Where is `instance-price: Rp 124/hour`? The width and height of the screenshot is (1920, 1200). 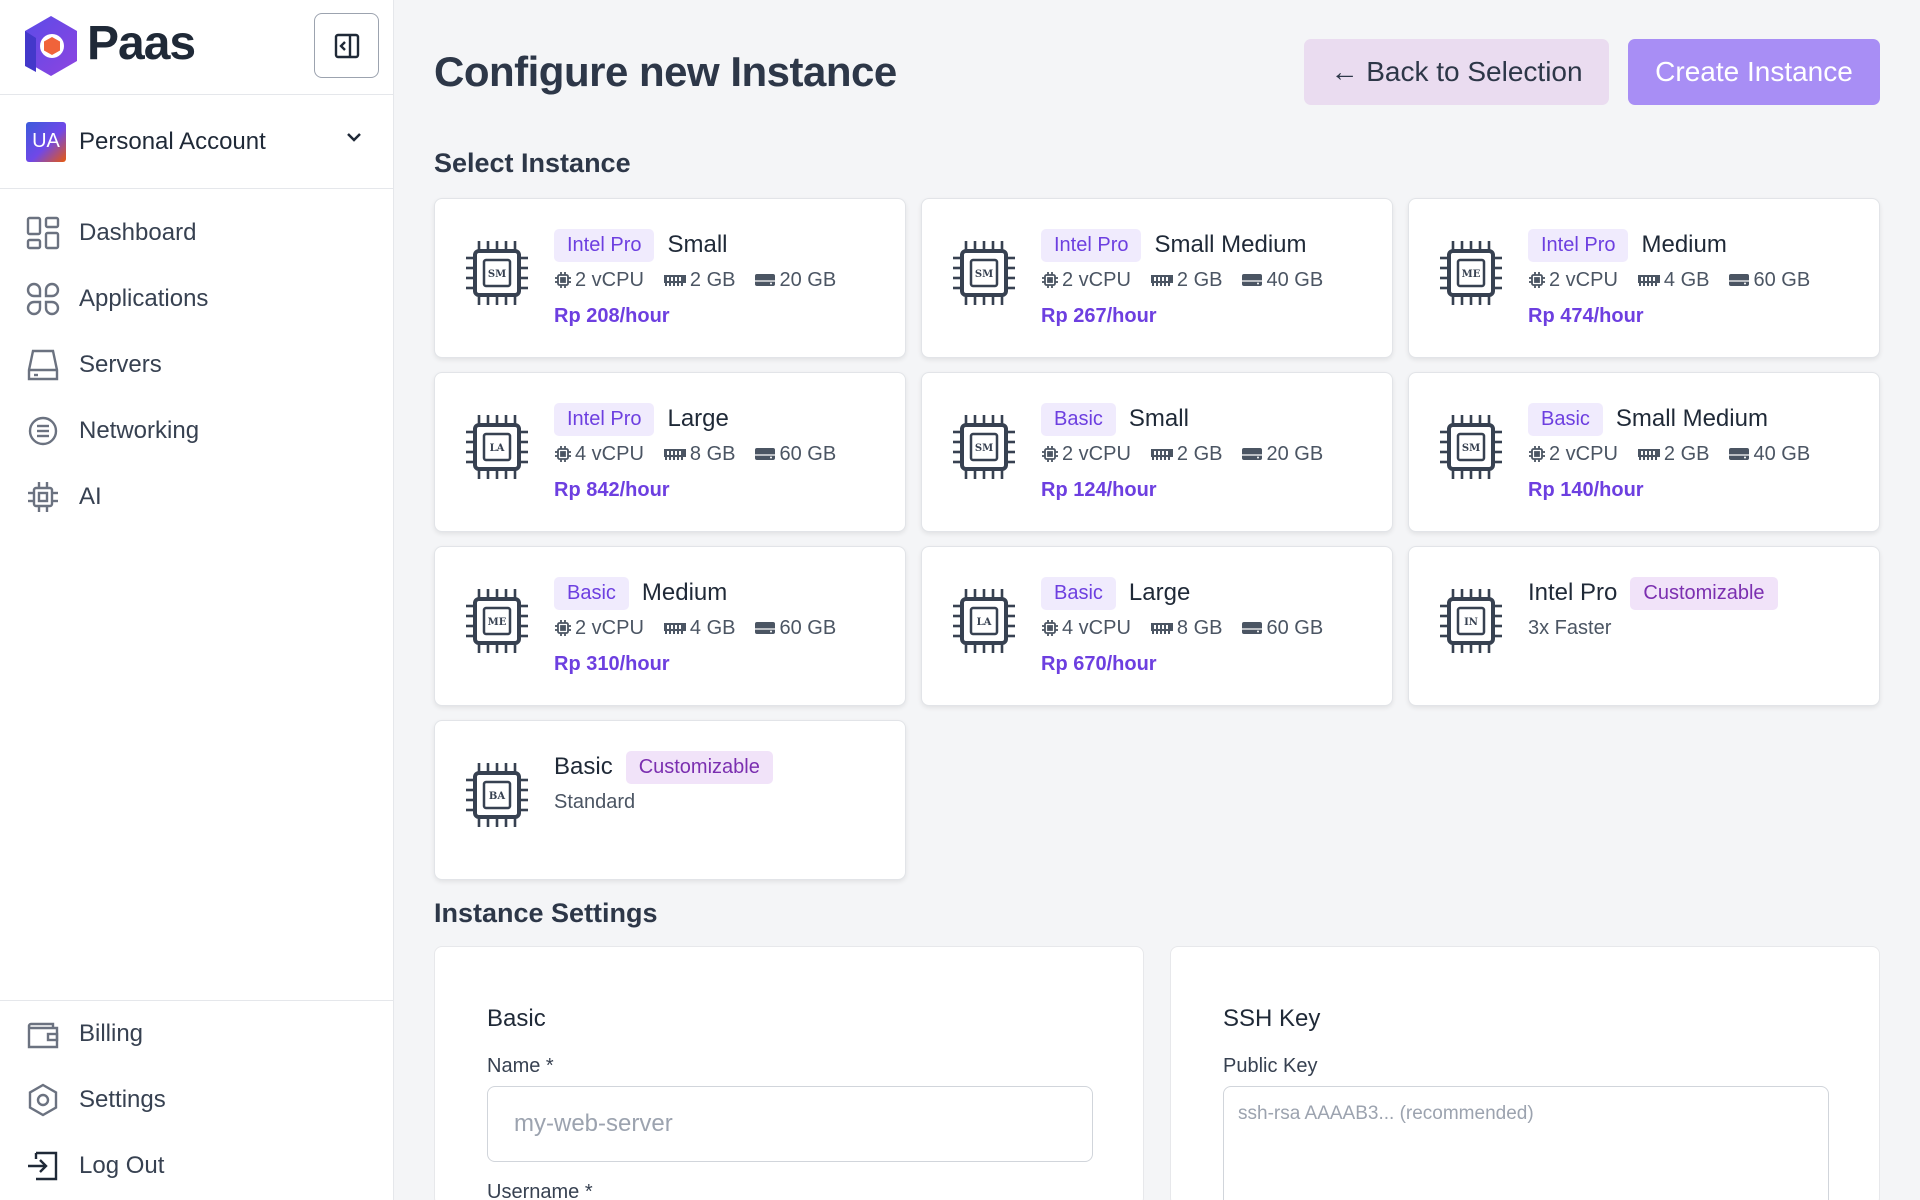
instance-price: Rp 124/hour is located at coordinates (1099, 490).